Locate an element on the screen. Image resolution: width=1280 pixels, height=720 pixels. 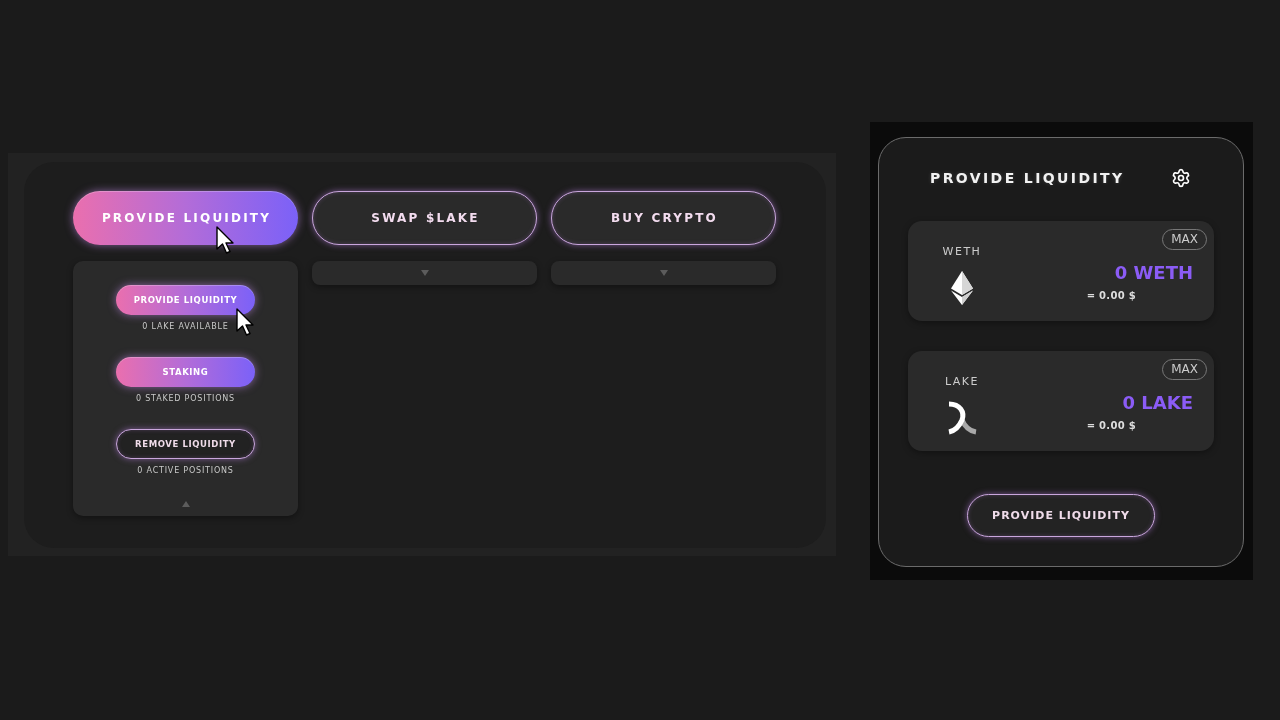
token-symbol: LAKE is located at coordinates (962, 382).